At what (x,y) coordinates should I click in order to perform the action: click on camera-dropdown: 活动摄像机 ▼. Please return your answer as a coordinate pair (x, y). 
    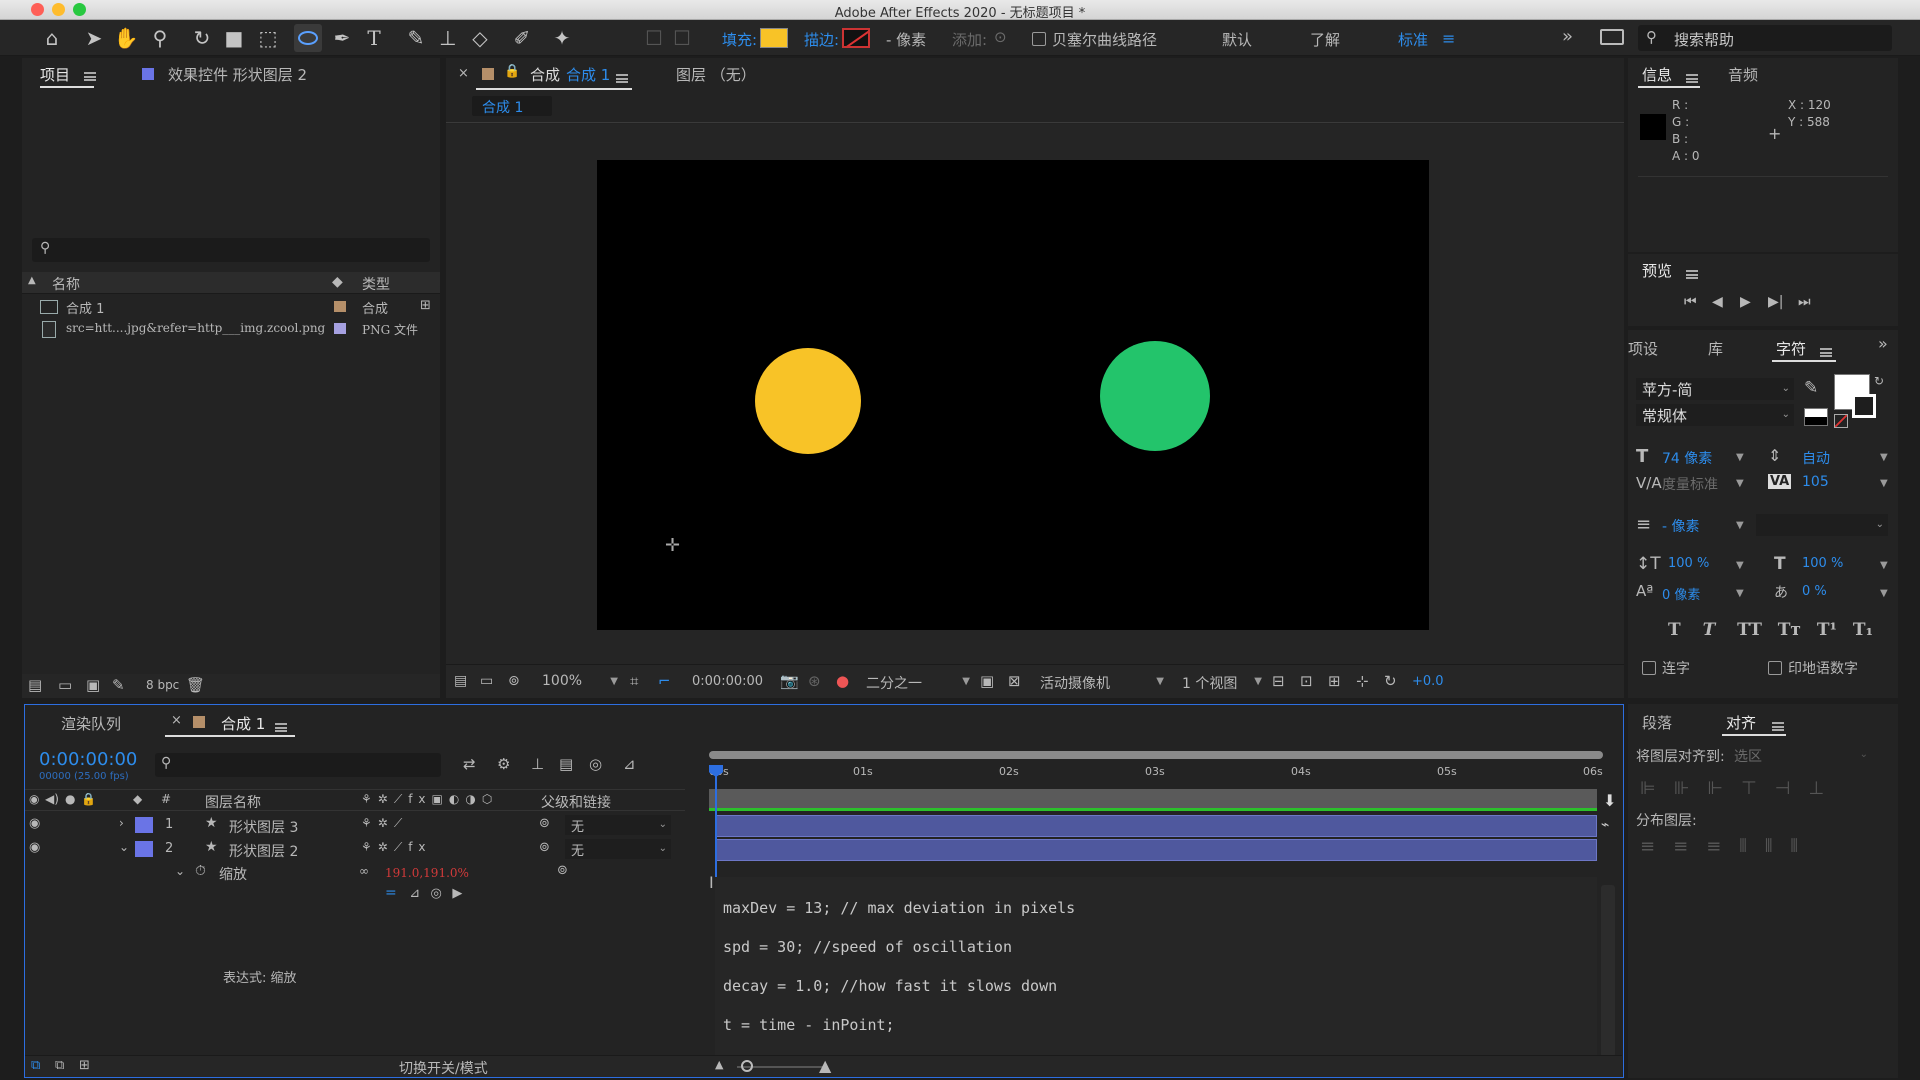
    Looking at the image, I should click on (1102, 683).